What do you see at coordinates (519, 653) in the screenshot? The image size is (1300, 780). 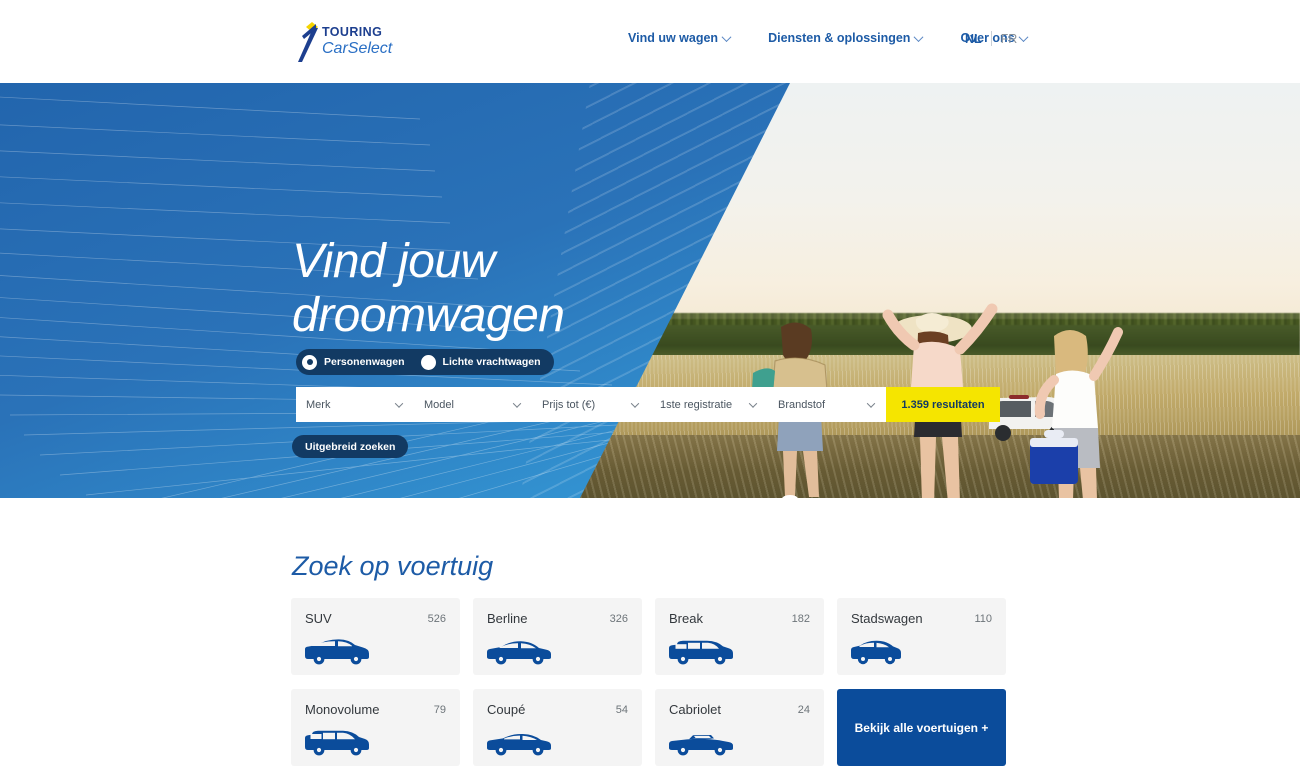 I see `sedan-icon` at bounding box center [519, 653].